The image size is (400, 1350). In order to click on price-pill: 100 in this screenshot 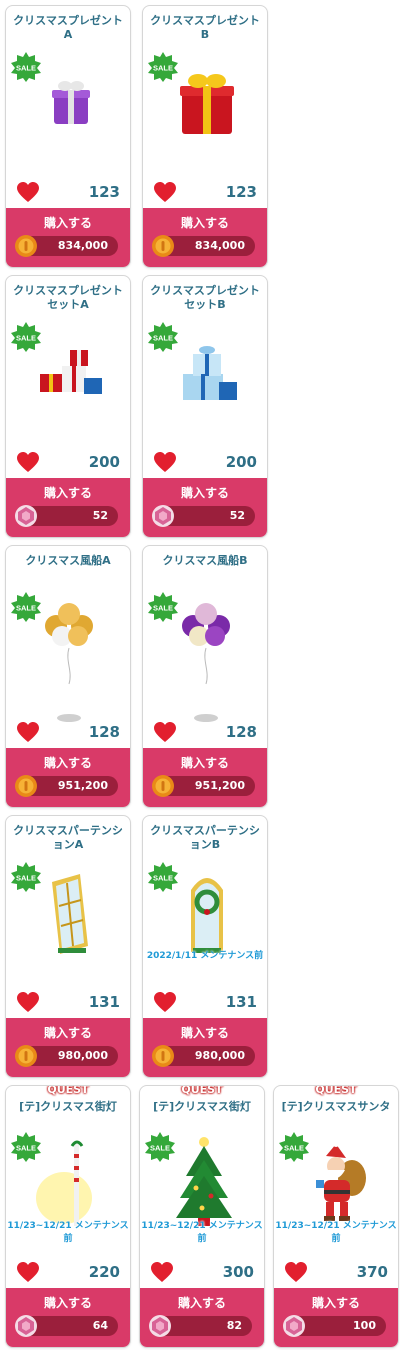, I will do `click(334, 1326)`.